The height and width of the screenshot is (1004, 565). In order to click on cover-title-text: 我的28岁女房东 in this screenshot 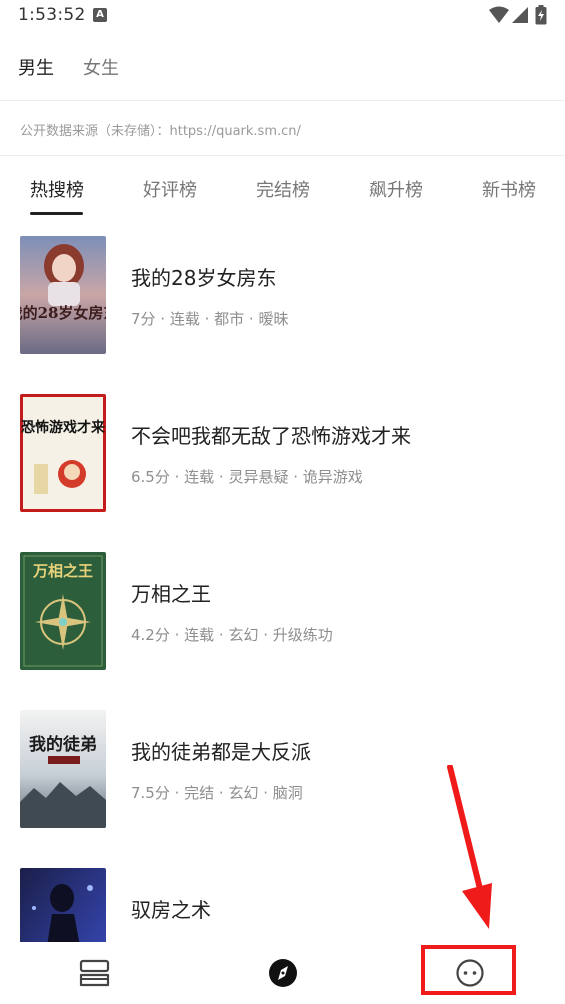, I will do `click(63, 313)`.